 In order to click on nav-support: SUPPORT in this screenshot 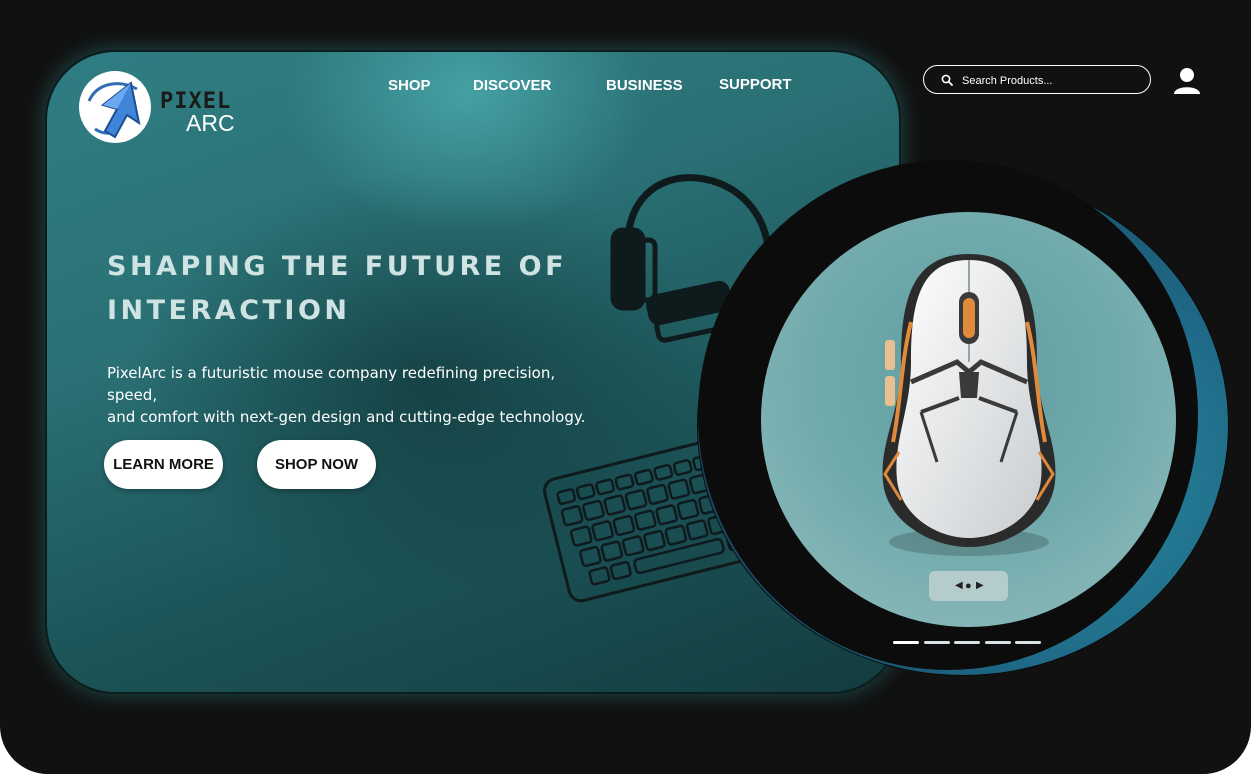, I will do `click(755, 84)`.